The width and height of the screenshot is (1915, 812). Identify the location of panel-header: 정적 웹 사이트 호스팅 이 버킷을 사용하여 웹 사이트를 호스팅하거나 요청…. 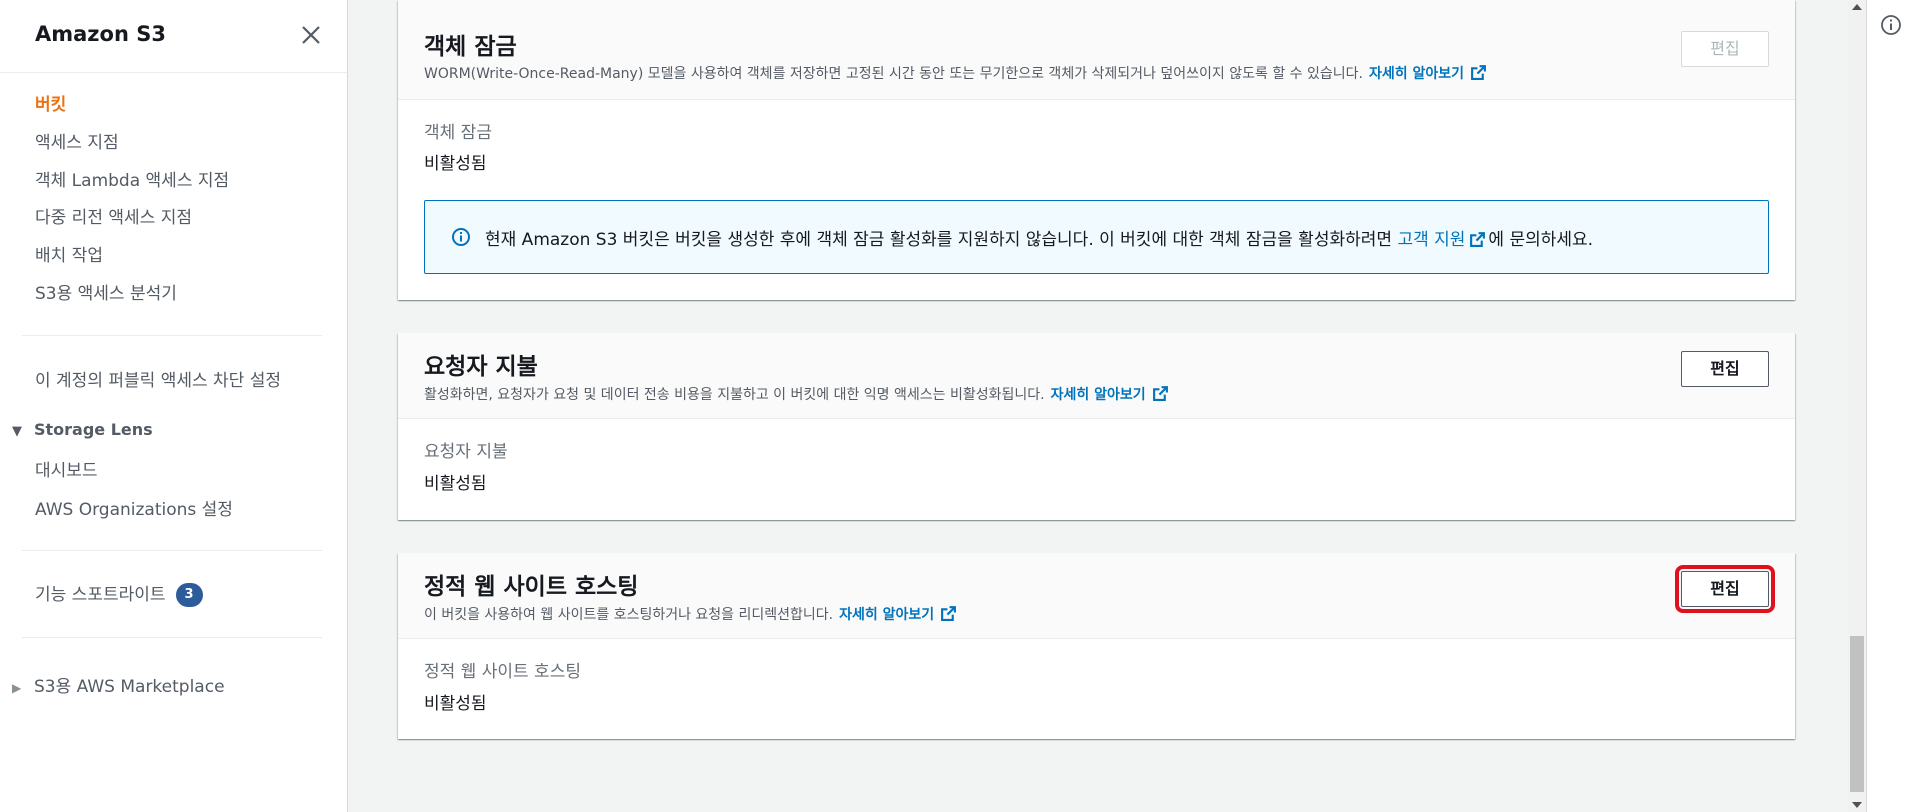
(1096, 596).